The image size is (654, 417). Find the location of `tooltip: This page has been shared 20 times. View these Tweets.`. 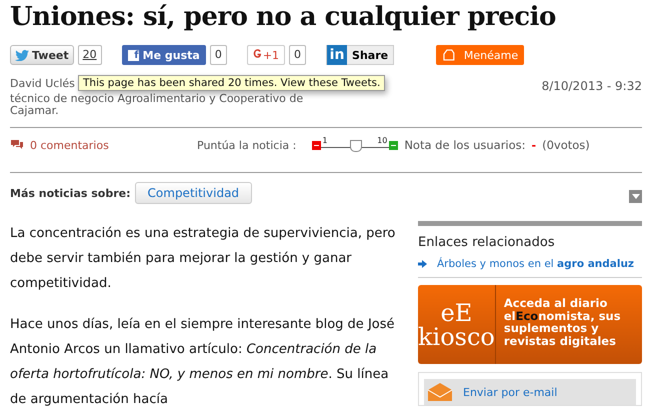

tooltip: This page has been shared 20 times. View these Tweets. is located at coordinates (232, 83).